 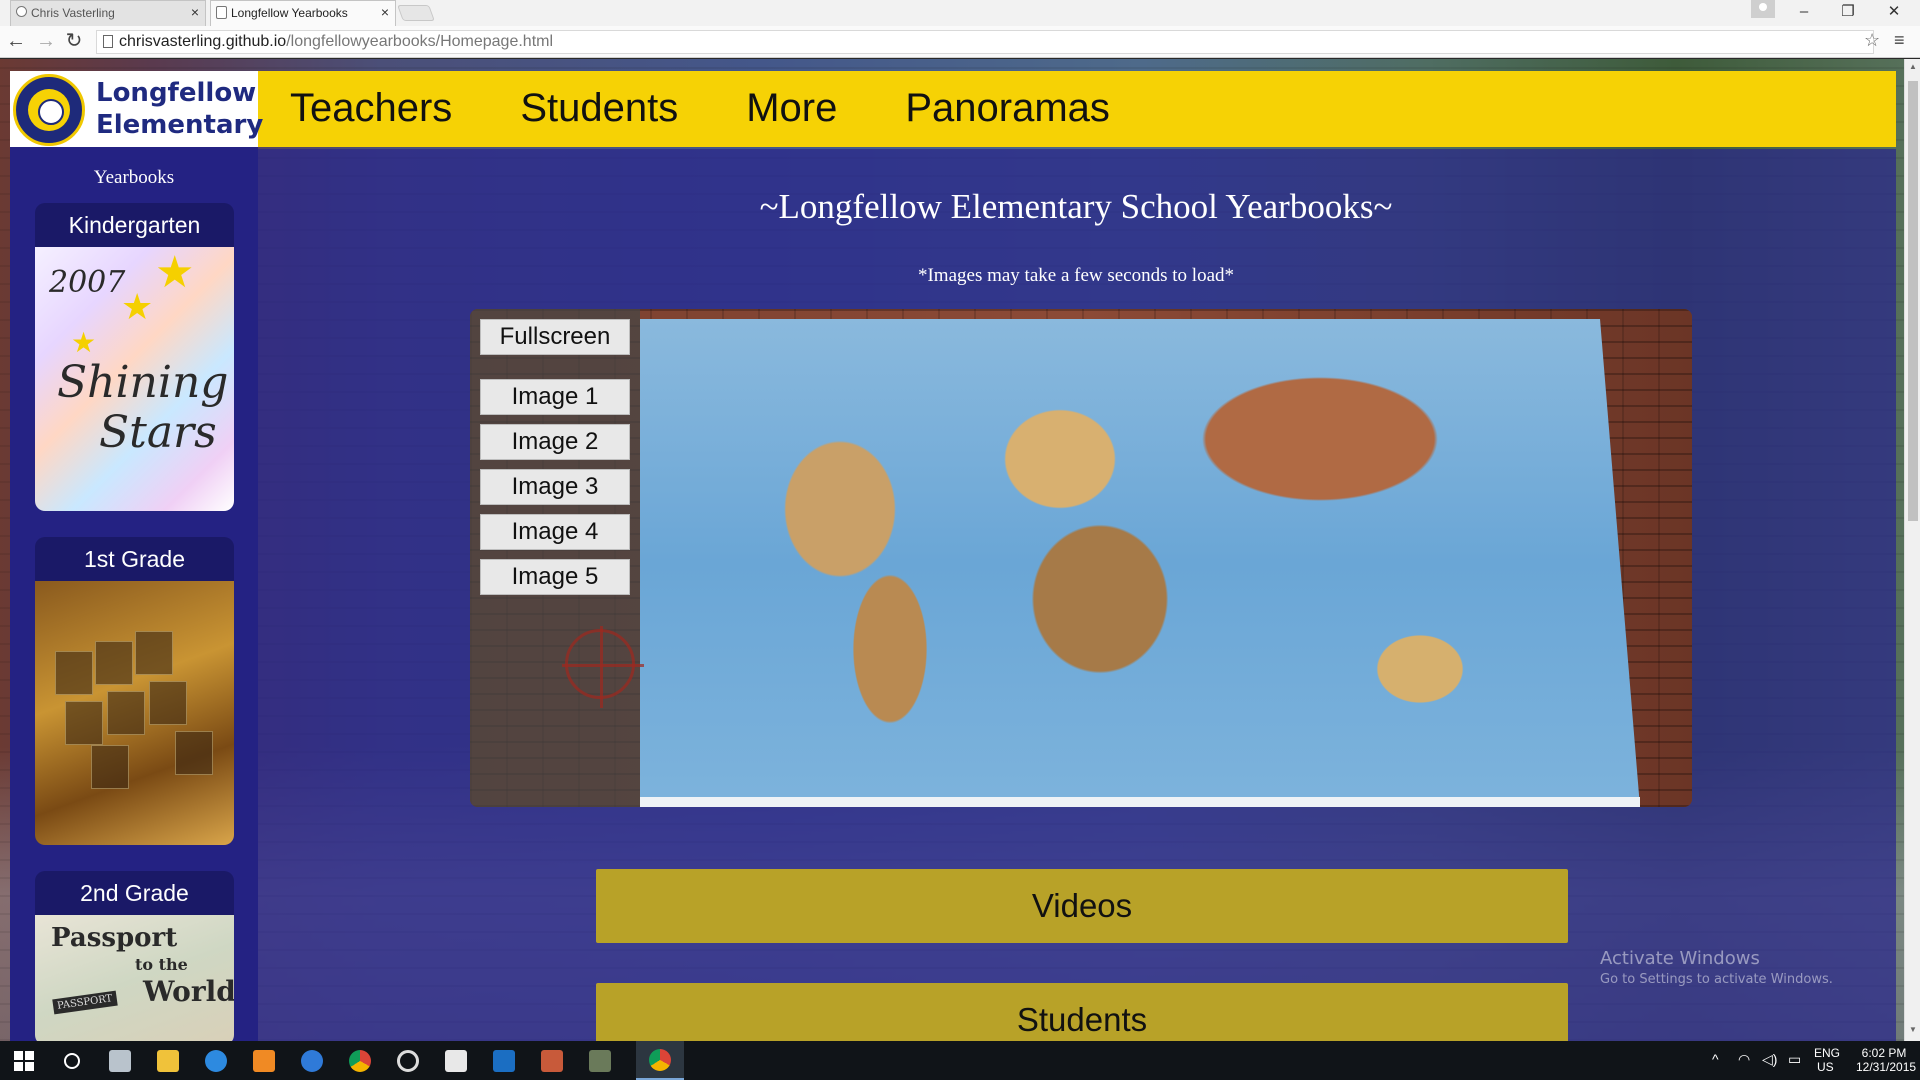 I want to click on taskbar-edge, so click(x=312, y=1060).